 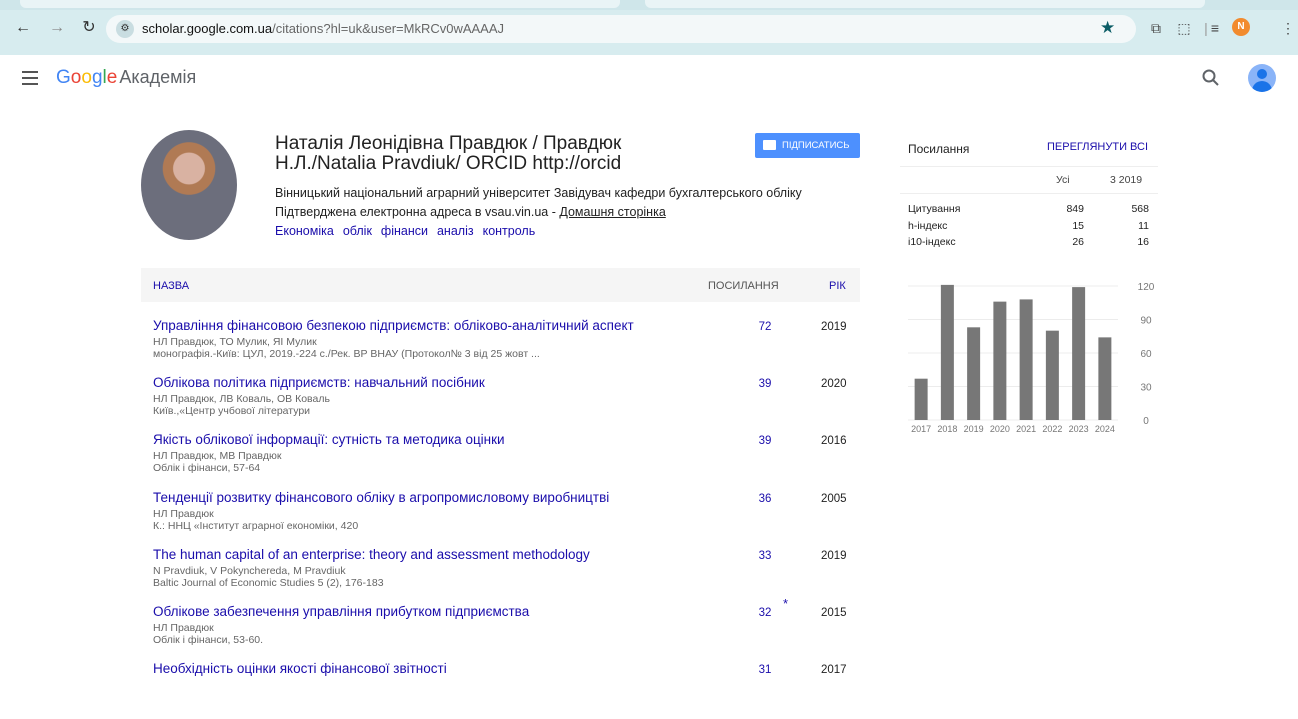 I want to click on browser-menu-icon: ⋮, so click(x=1288, y=28).